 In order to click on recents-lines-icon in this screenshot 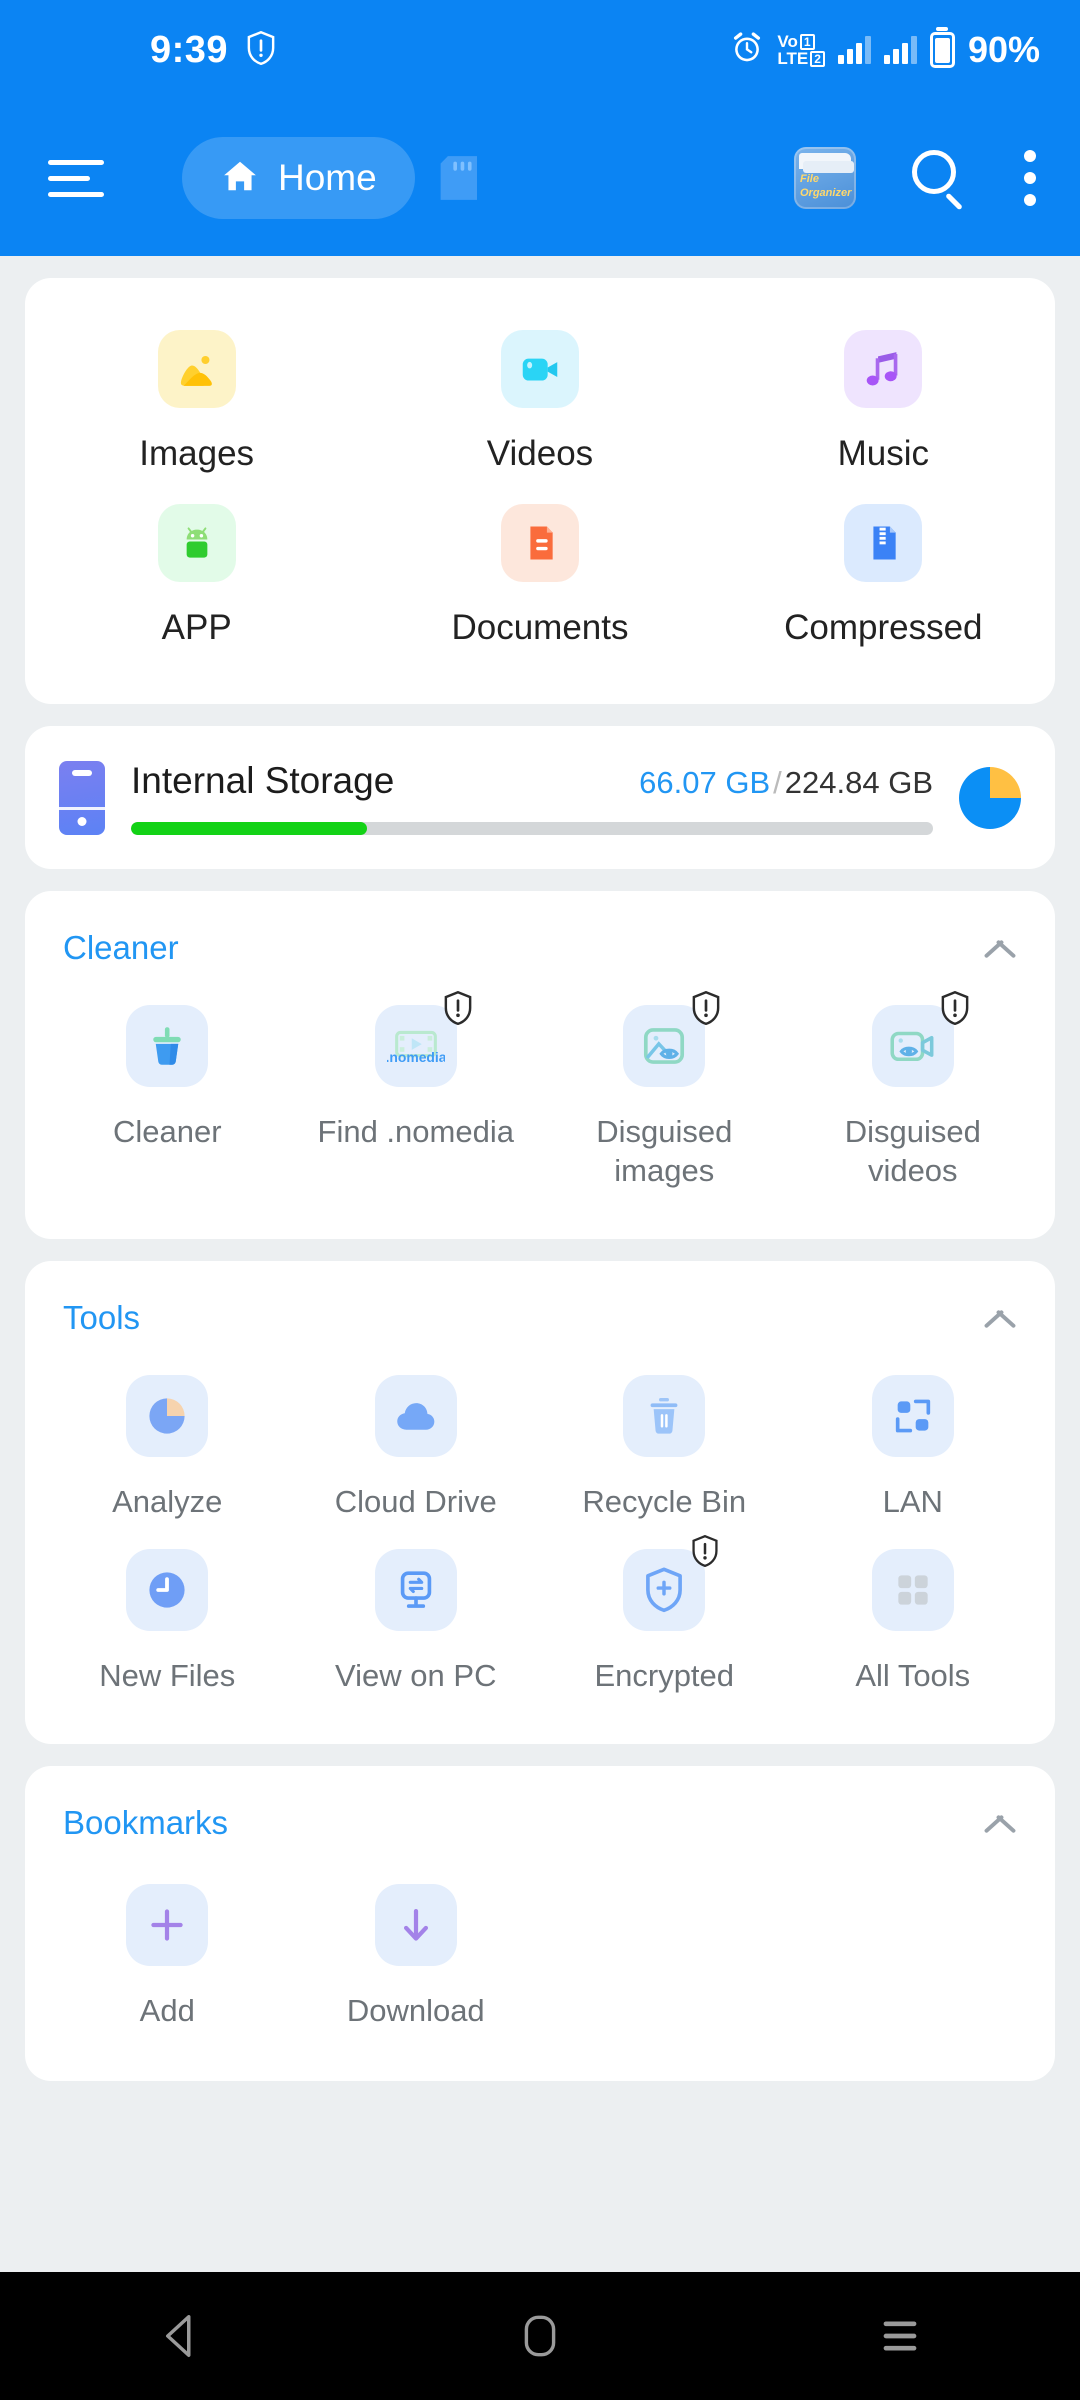, I will do `click(900, 2336)`.